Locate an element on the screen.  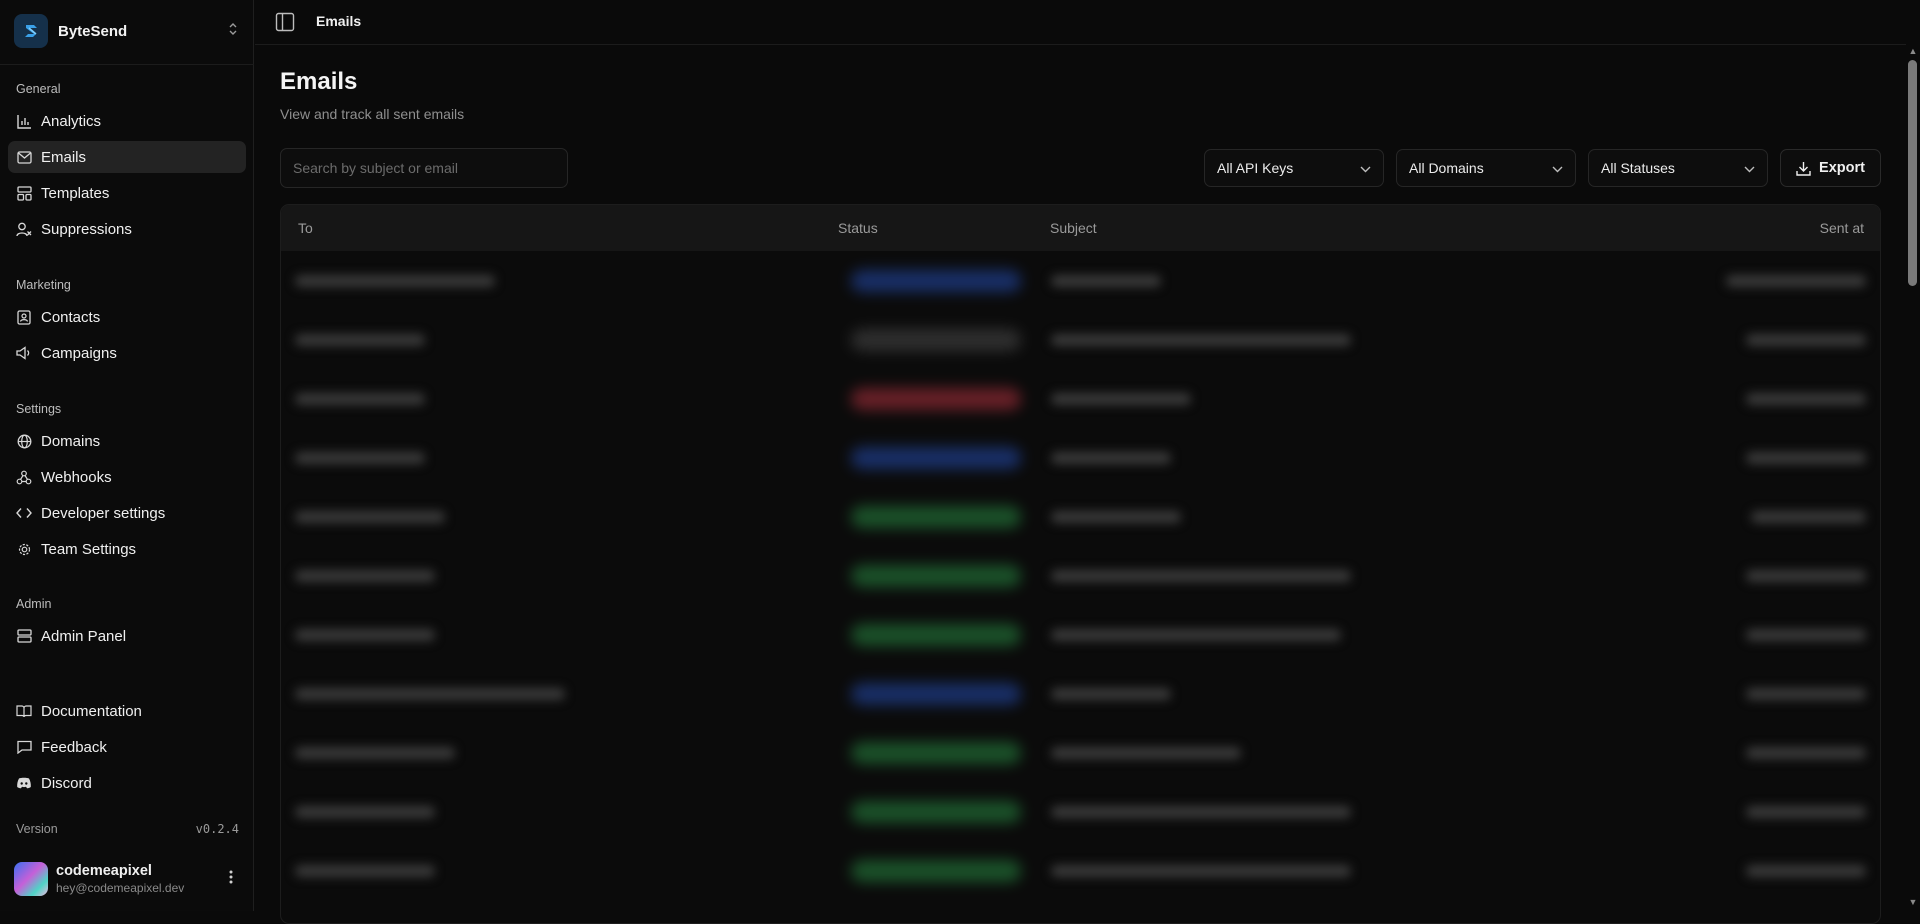
sidebar-link-documentation: Documentation is located at coordinates (127, 711).